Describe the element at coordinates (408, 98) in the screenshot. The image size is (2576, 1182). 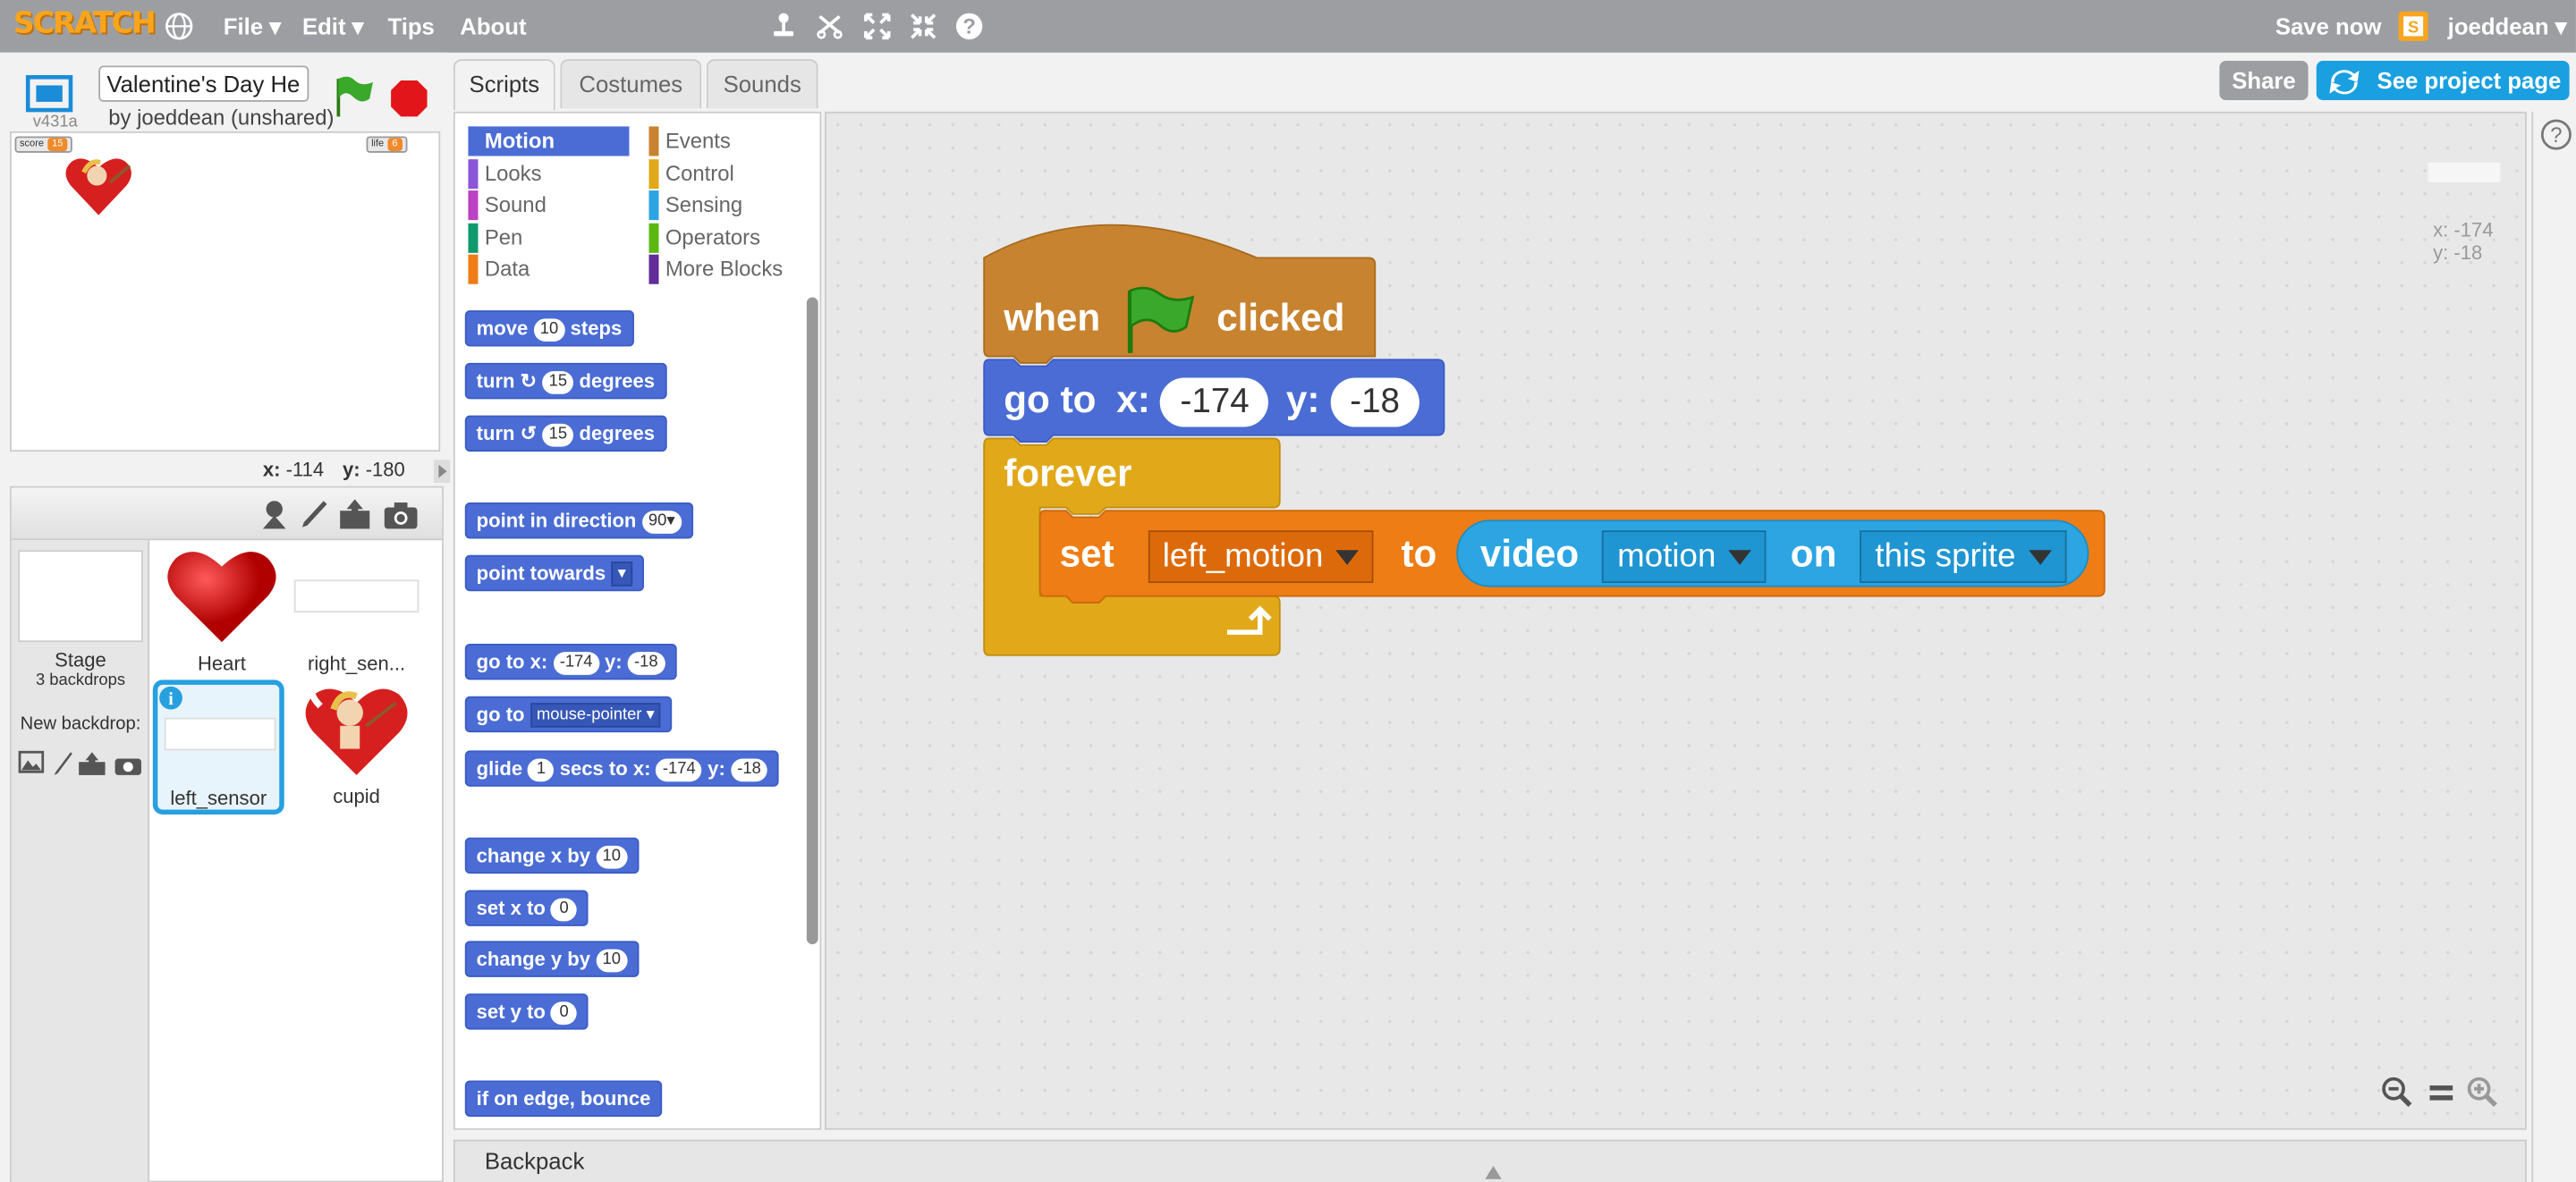
I see `stop-sign-icon` at that location.